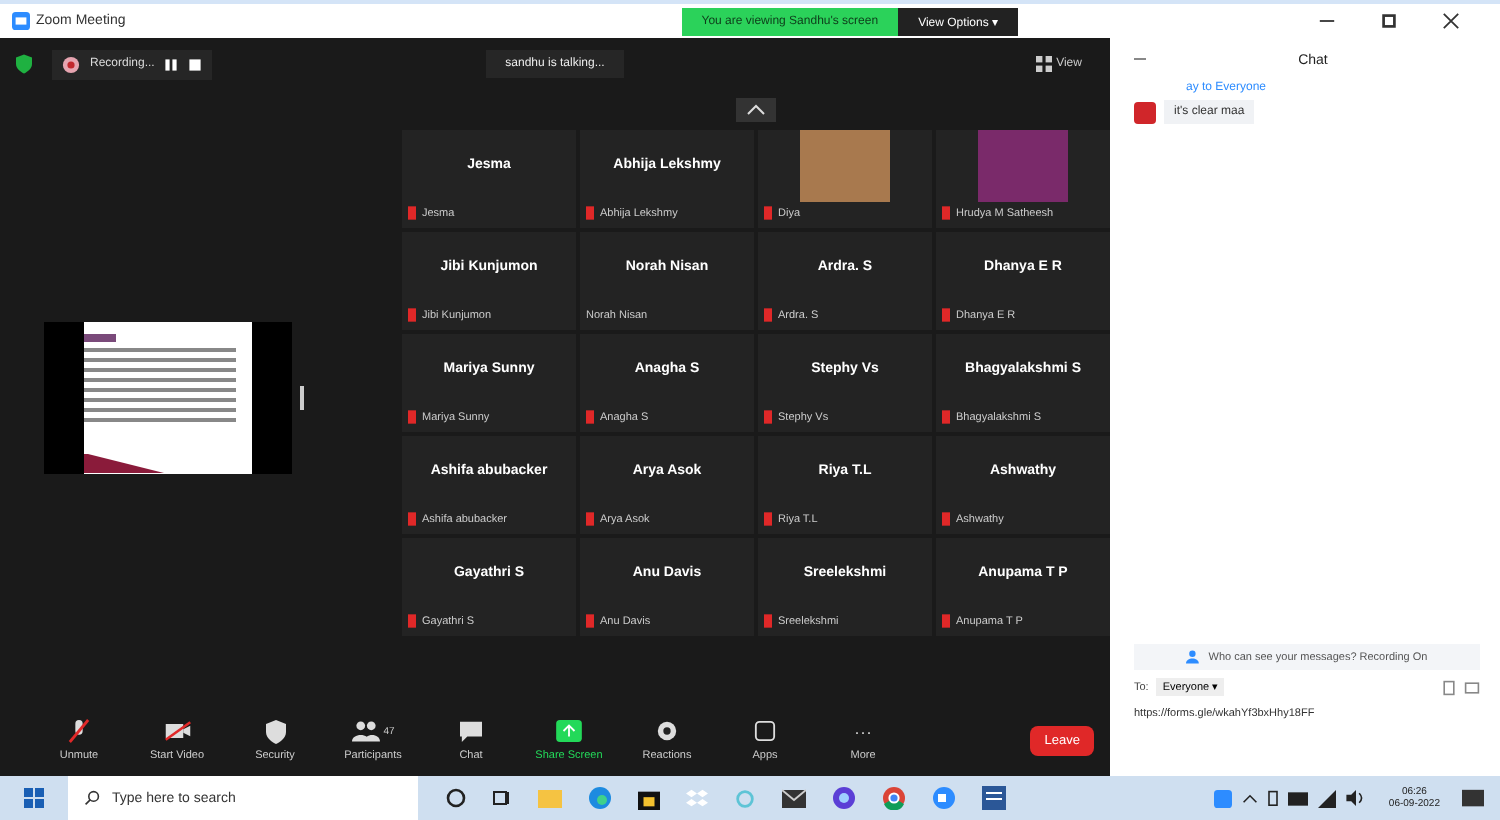 This screenshot has width=1500, height=820. I want to click on start-icon, so click(34, 798).